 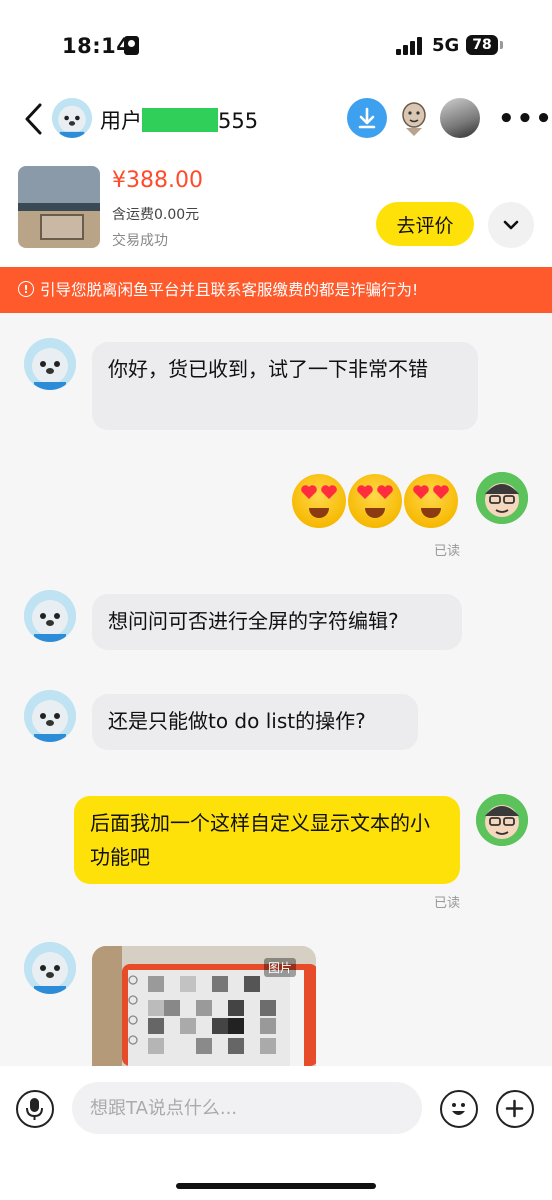 I want to click on redacted-mask, so click(x=180, y=120).